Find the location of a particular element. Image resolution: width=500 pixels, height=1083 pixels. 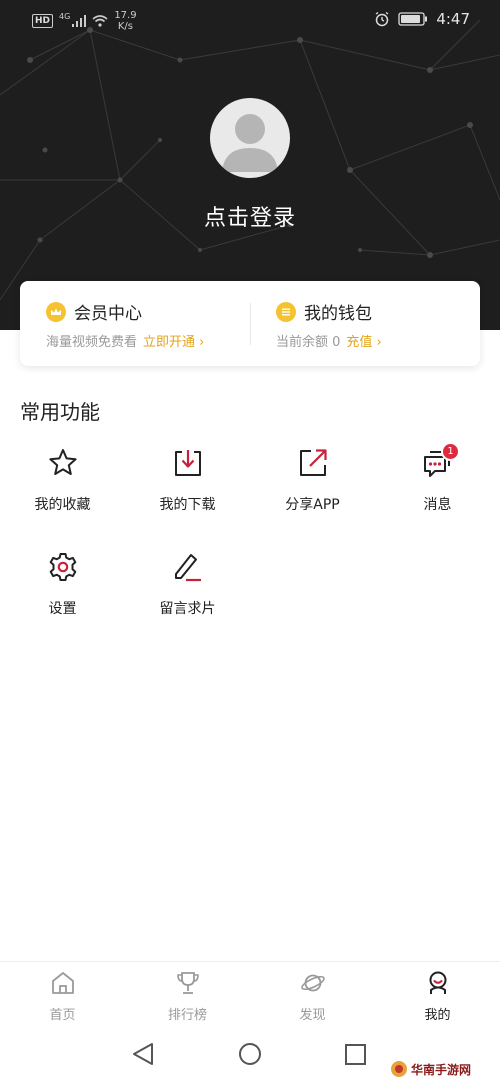

home-circle-icon is located at coordinates (250, 1054).